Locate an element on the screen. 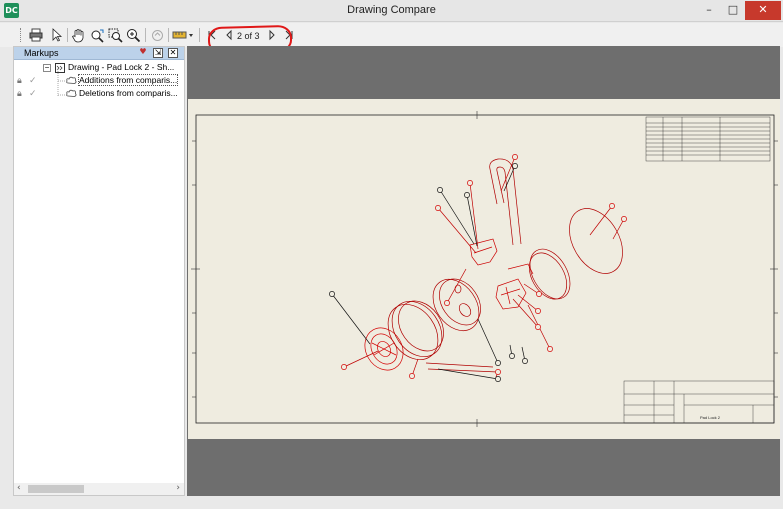  toolbar-grip is located at coordinates (21, 35).